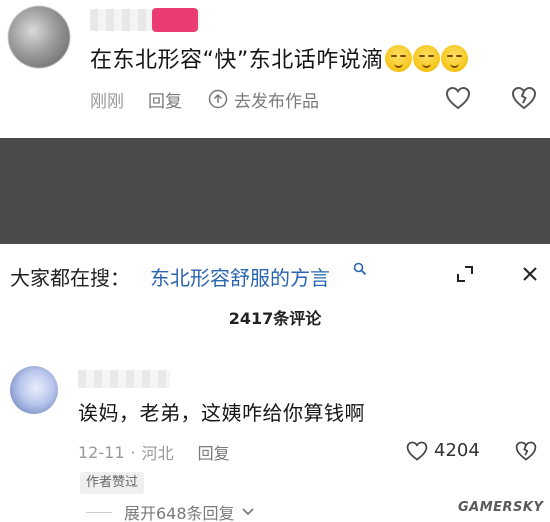 This screenshot has width=550, height=522. What do you see at coordinates (221, 413) in the screenshot?
I see `comment-text: 诶妈，老弟，这姨咋给你算钱啊` at bounding box center [221, 413].